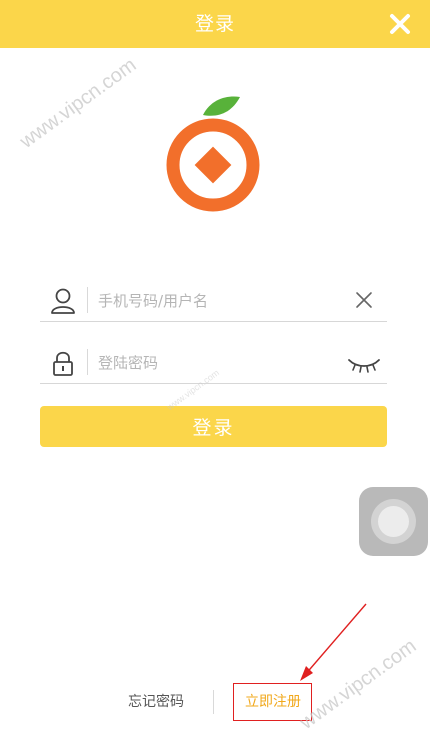  What do you see at coordinates (218, 363) in the screenshot?
I see `password-input` at bounding box center [218, 363].